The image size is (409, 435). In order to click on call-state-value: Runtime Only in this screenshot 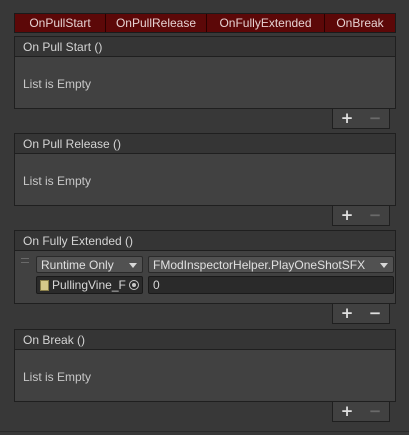, I will do `click(77, 264)`.